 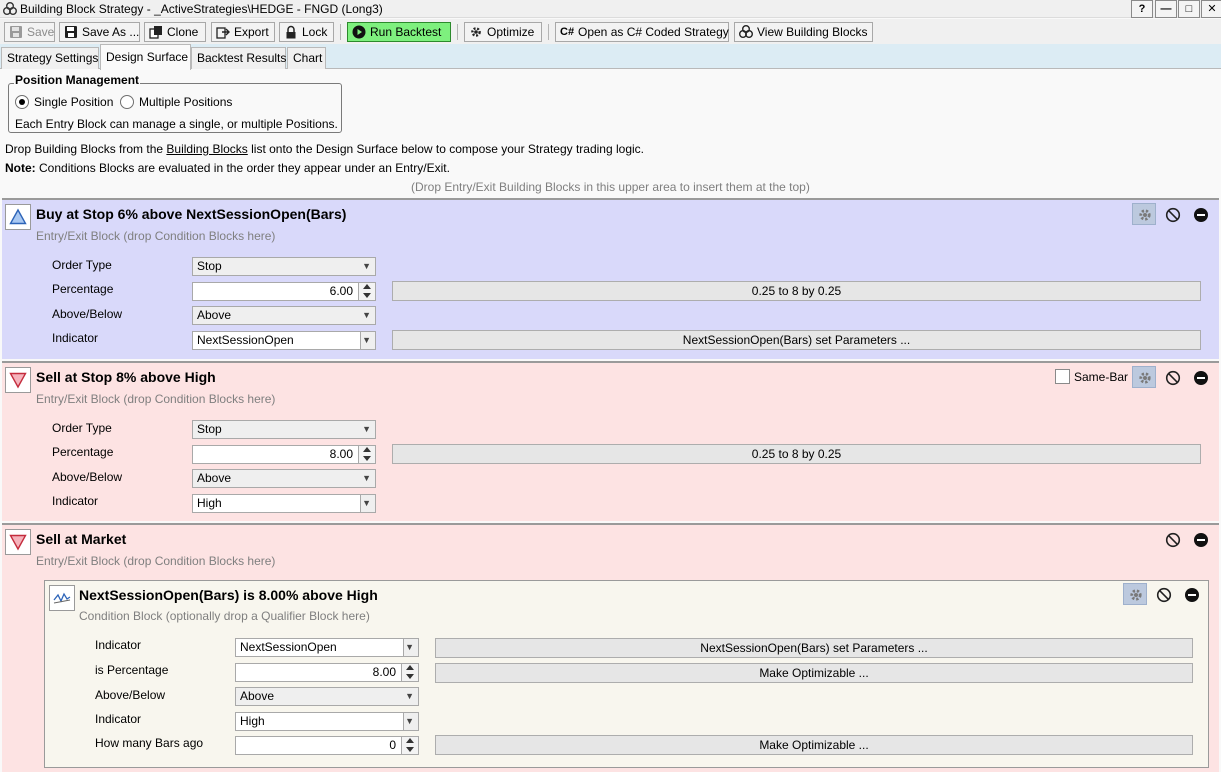 What do you see at coordinates (306, 32) in the screenshot?
I see `lock-button: Lock` at bounding box center [306, 32].